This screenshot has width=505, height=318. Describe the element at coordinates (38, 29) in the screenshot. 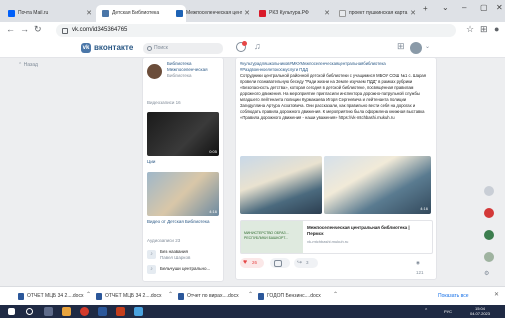

I see `reload-icon: ↻` at that location.